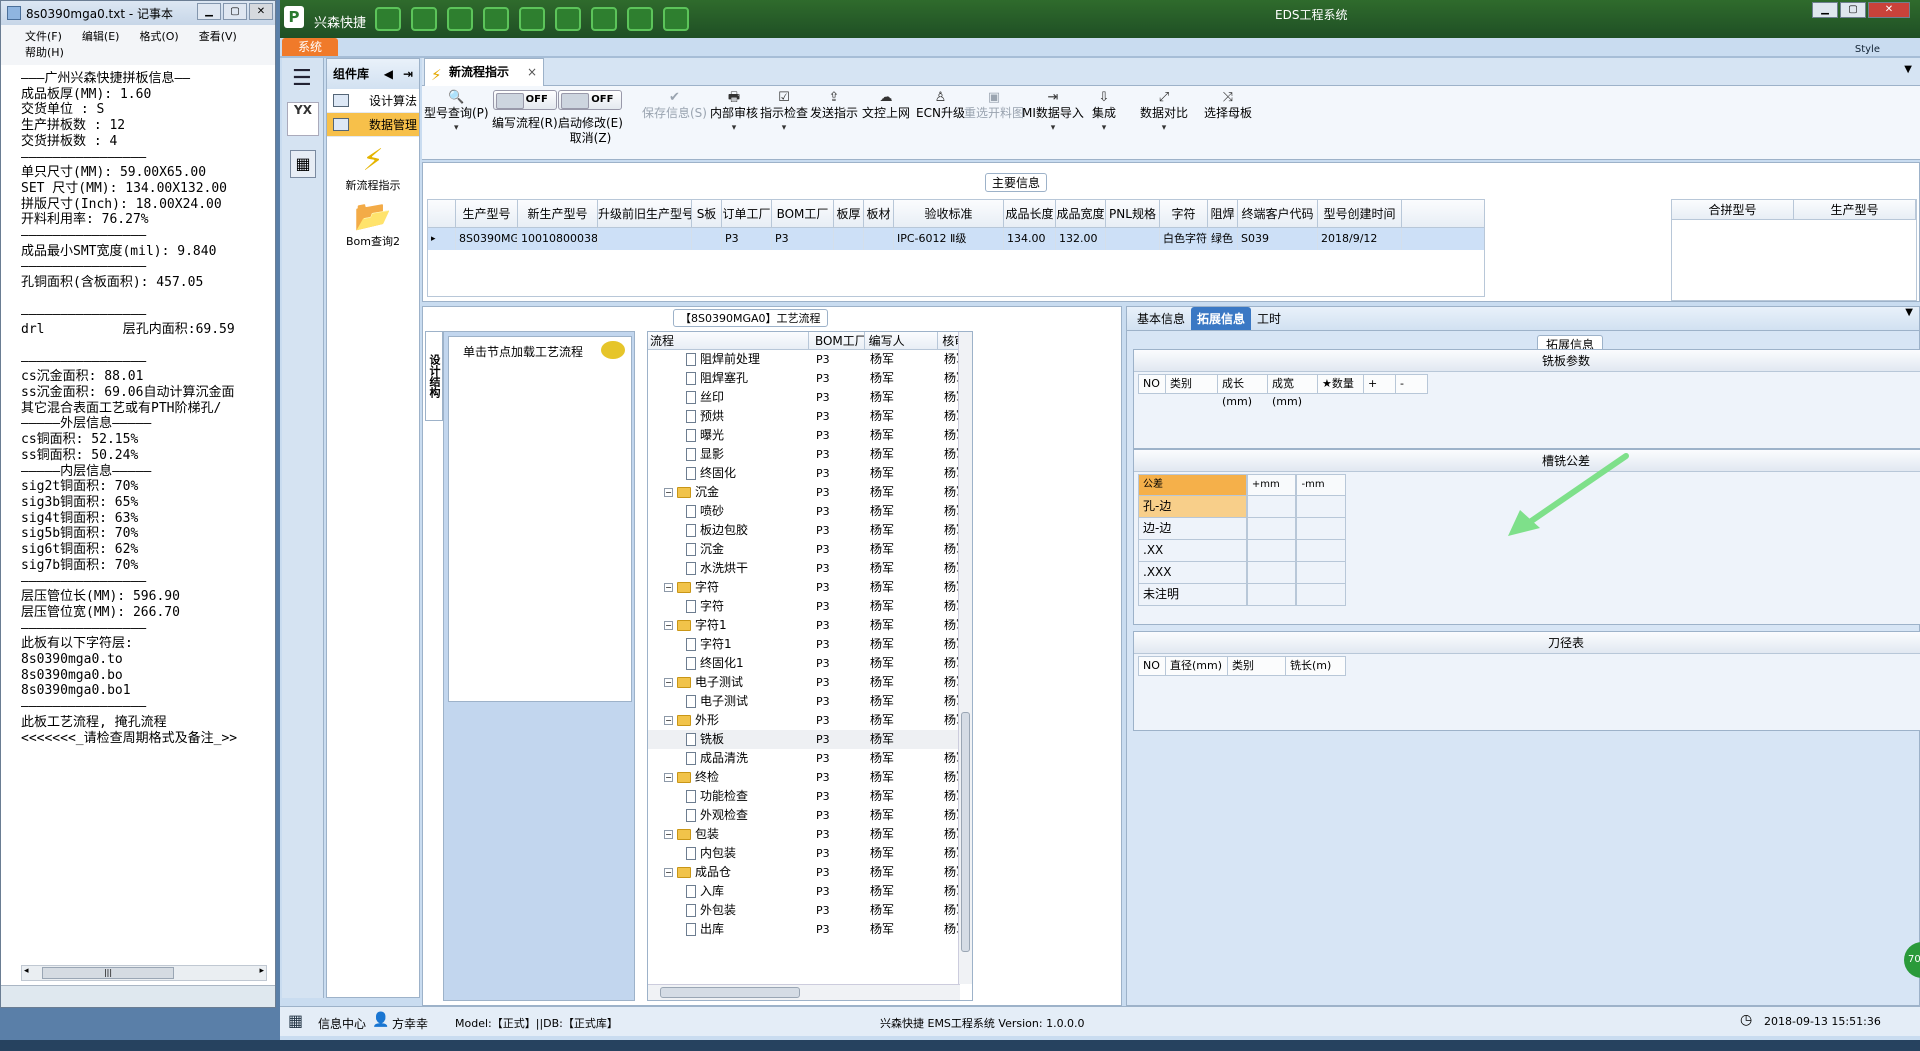 Image resolution: width=1920 pixels, height=1051 pixels. I want to click on app-close-button: ✕, so click(1889, 10).